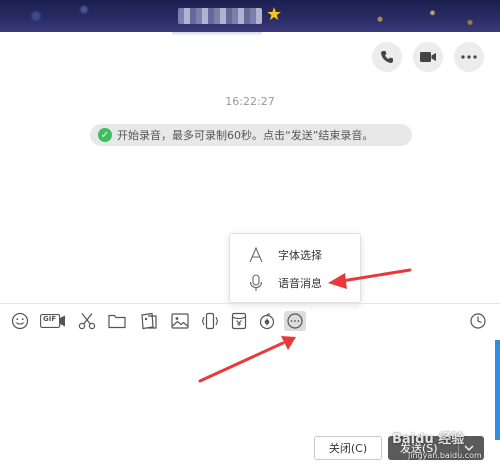 The image size is (500, 471). Describe the element at coordinates (274, 14) in the screenshot. I see `star-icon: ★` at that location.